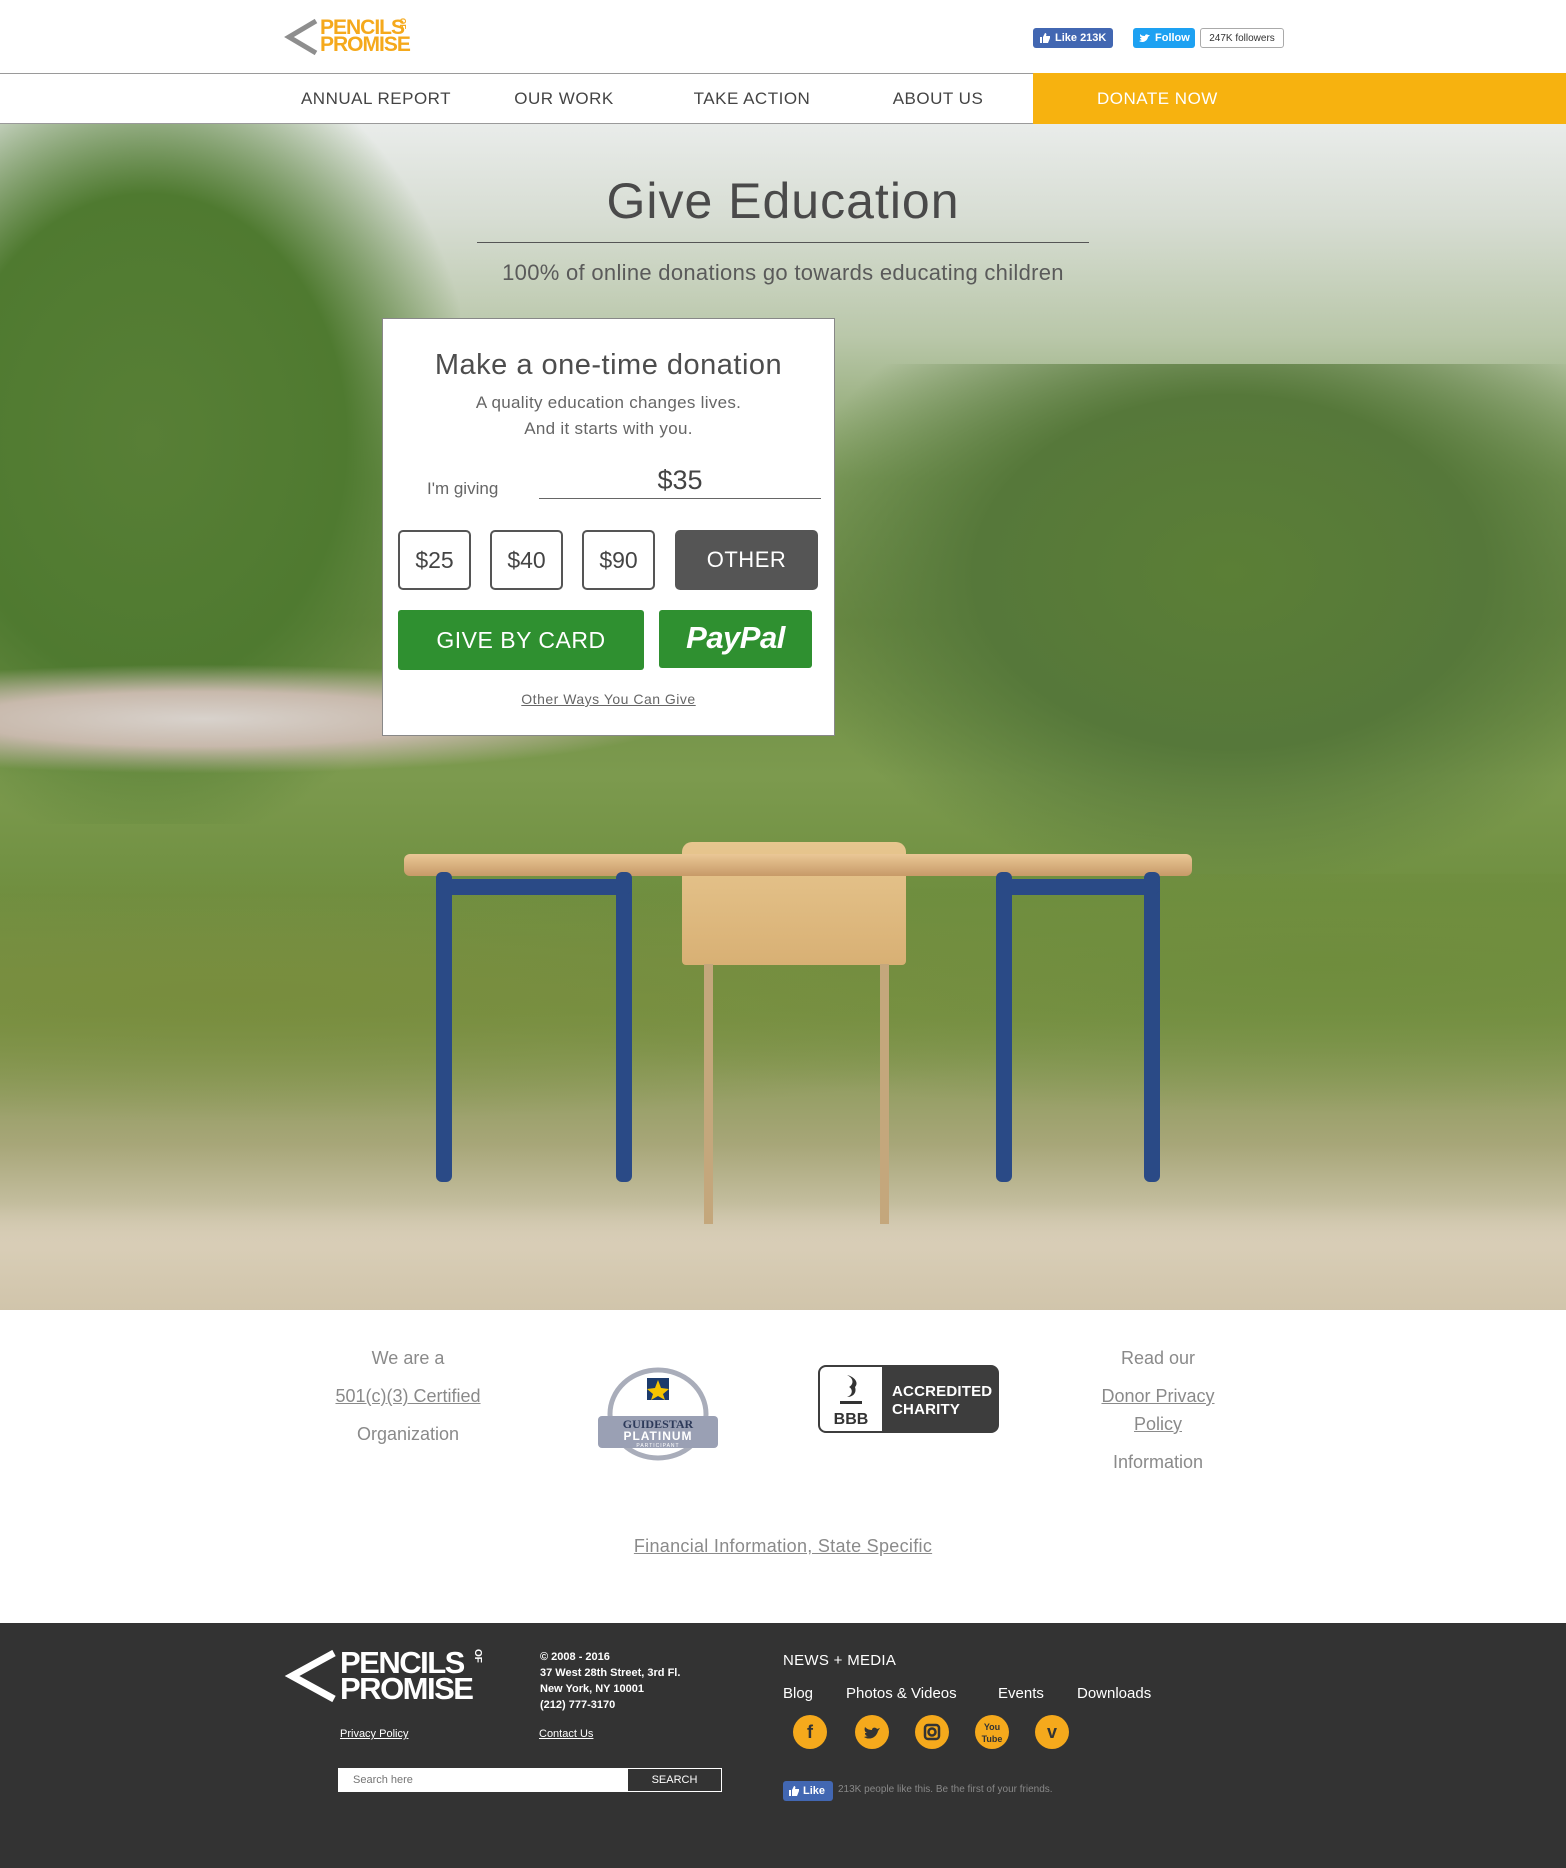 The image size is (1566, 1868). Describe the element at coordinates (408, 1434) in the screenshot. I see `nonprofit-text-bottom: Organization` at that location.